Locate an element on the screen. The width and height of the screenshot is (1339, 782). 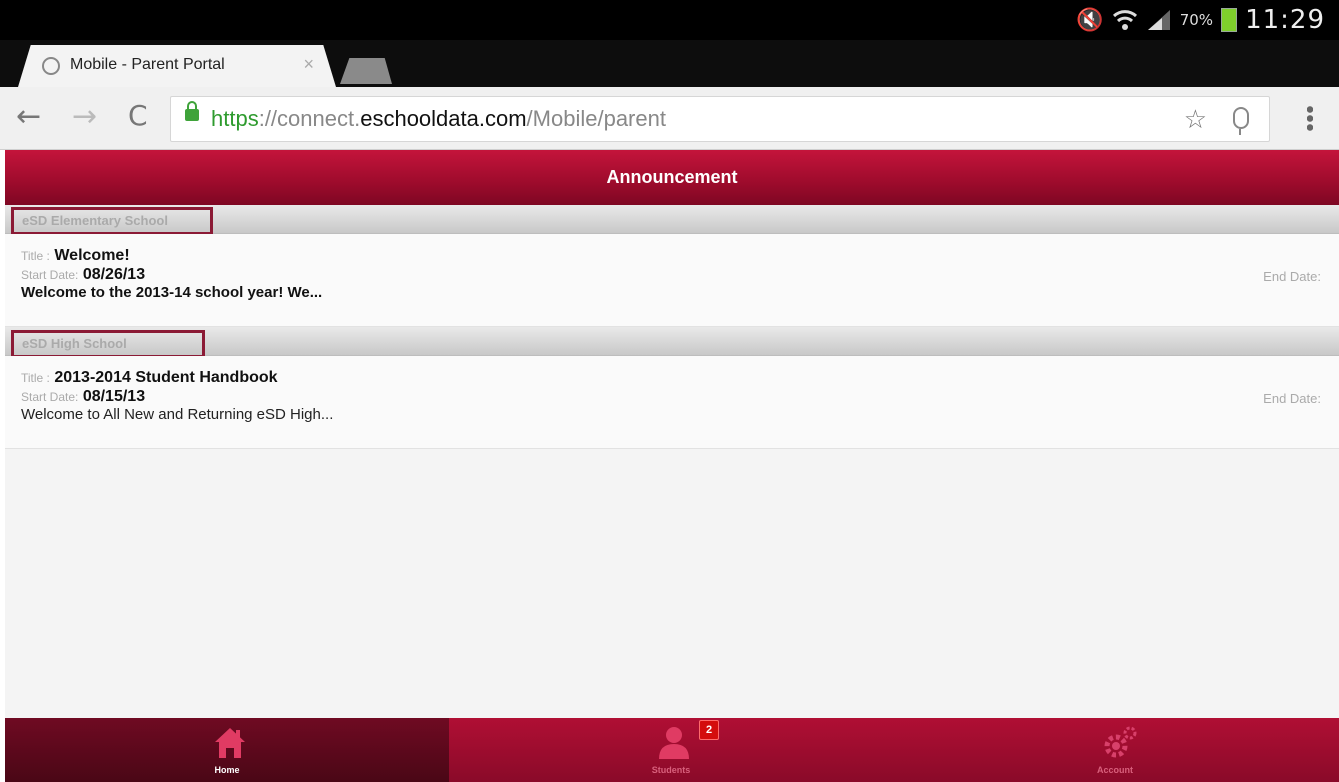
browser-tab: Mobile - Parent Portal × is located at coordinates (177, 66).